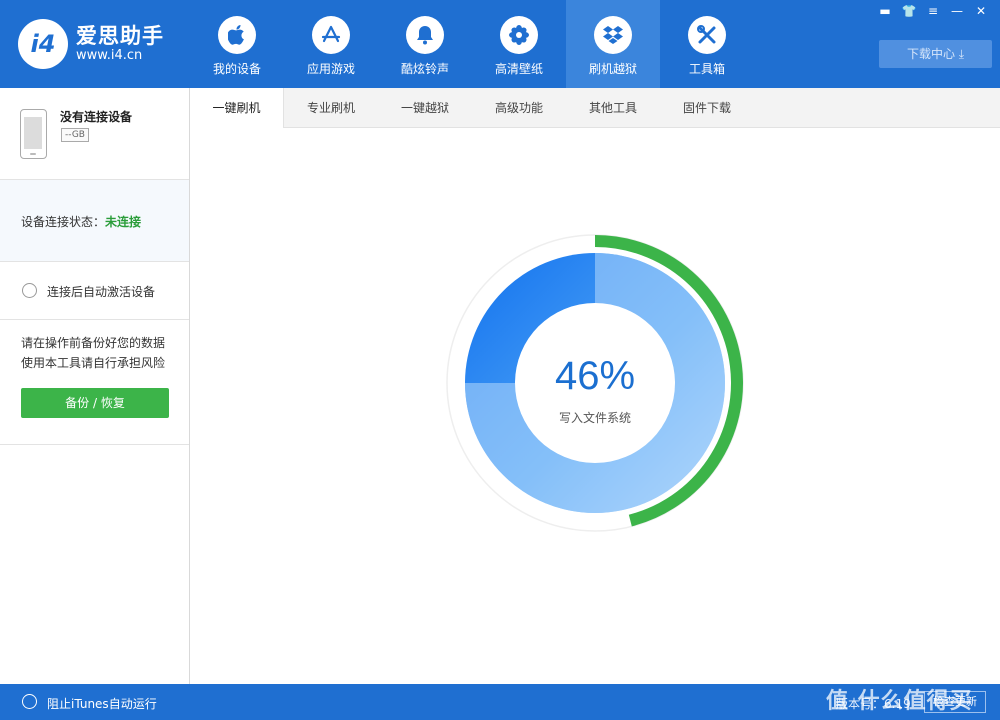  I want to click on backup-restore-button: 备份 / 恢复, so click(95, 403).